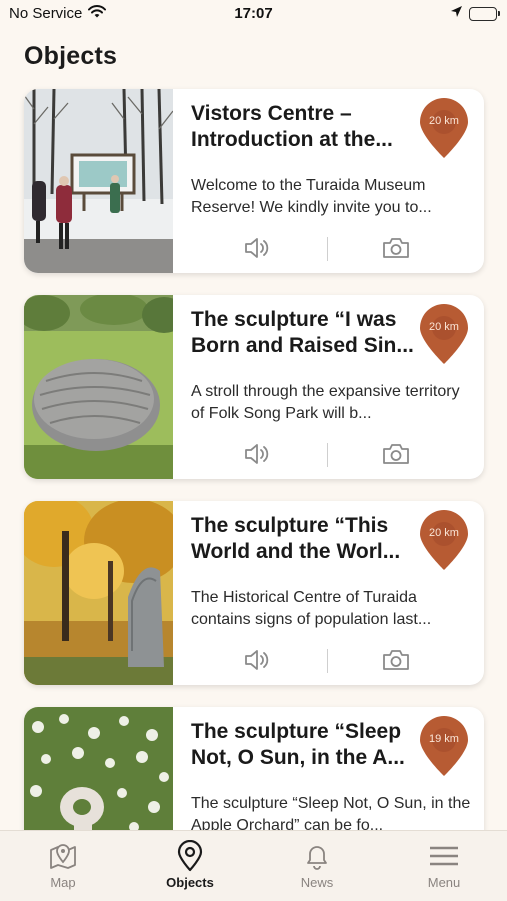  I want to click on autumn-sculpture-photo, so click(98, 593).